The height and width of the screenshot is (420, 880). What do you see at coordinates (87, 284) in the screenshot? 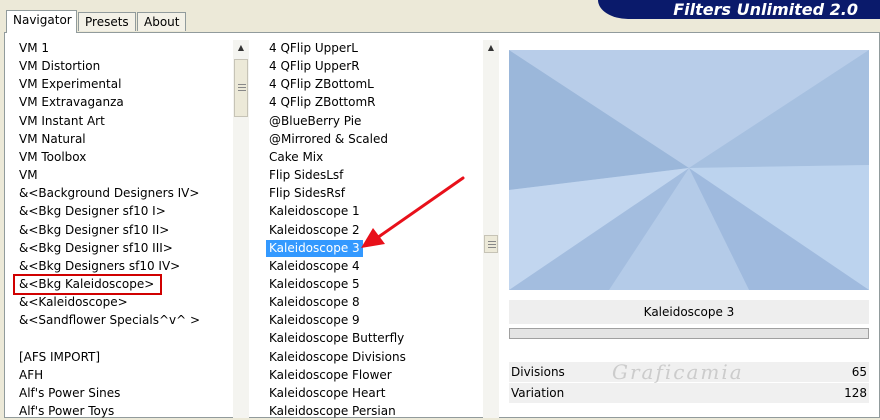
I see `category-highlight-box` at bounding box center [87, 284].